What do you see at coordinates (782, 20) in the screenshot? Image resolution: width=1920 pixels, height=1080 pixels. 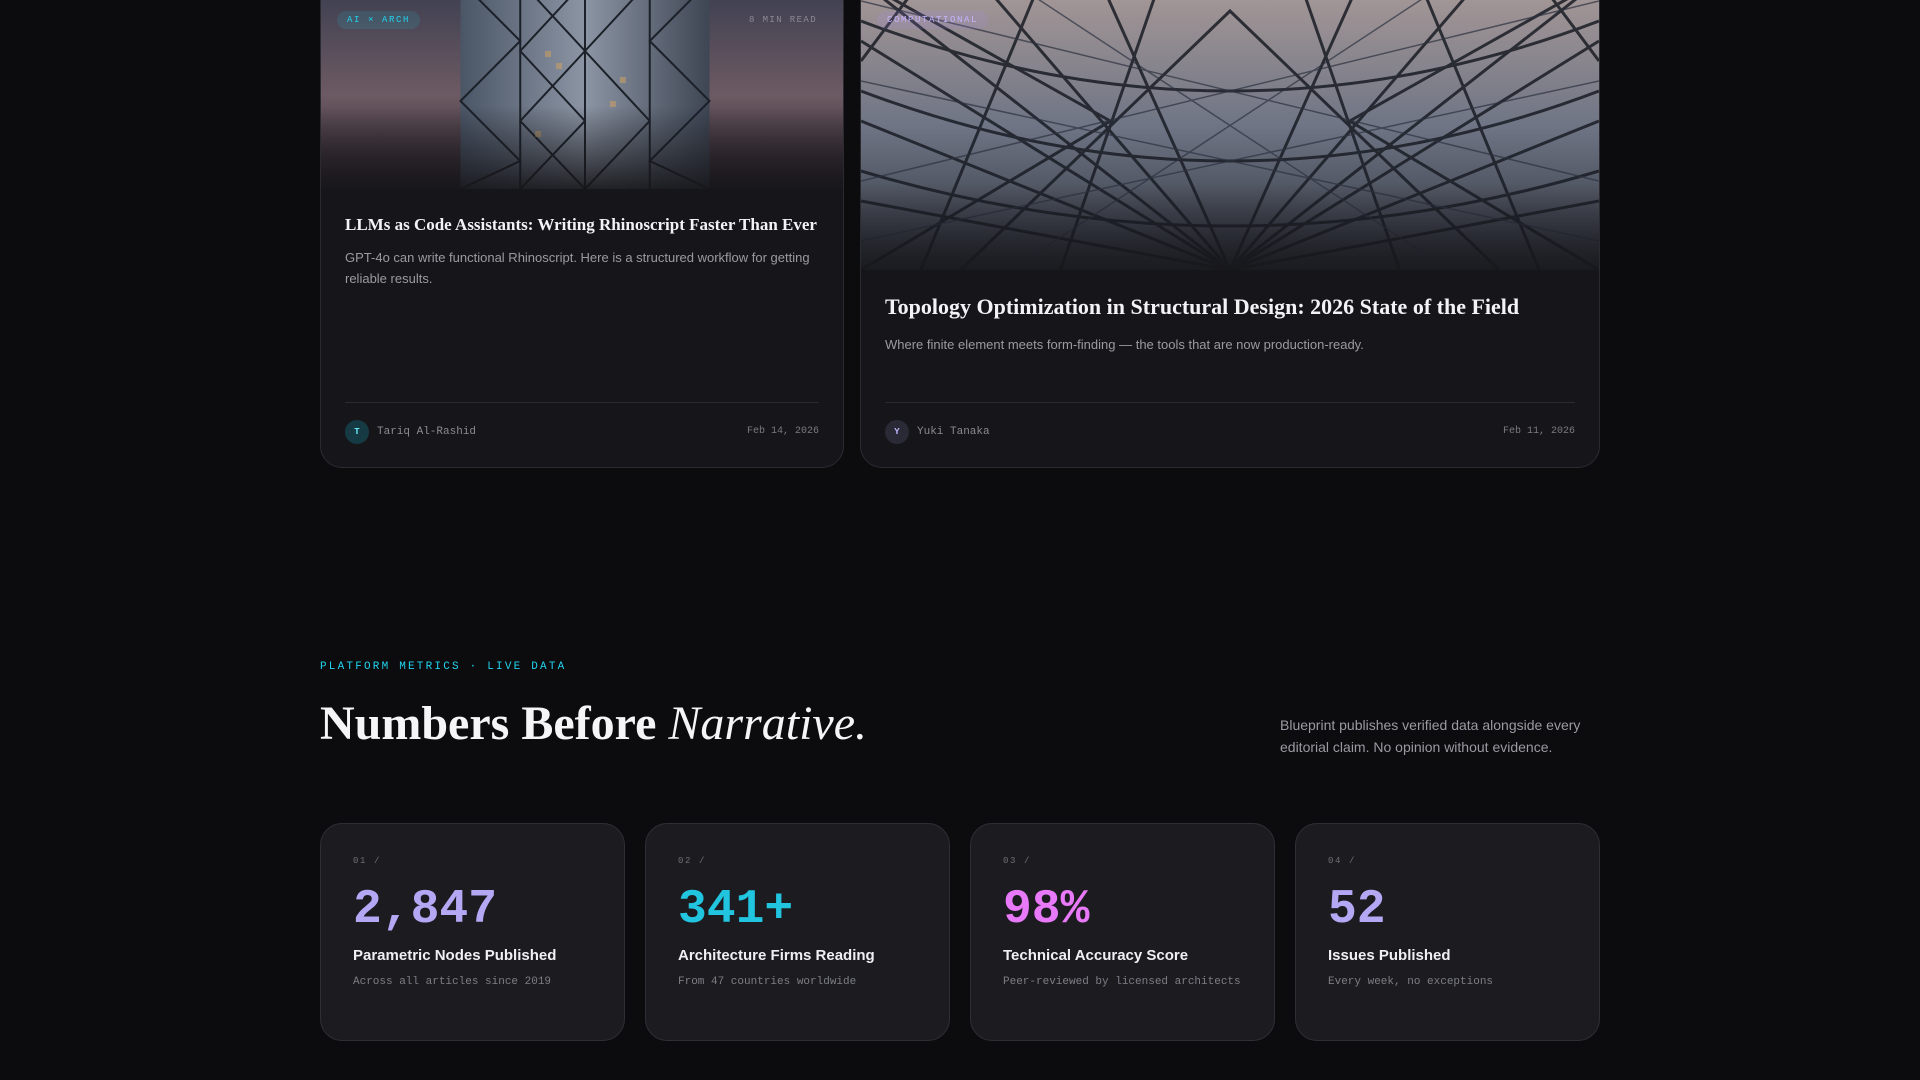 I see `read-time: 8 MIN READ` at bounding box center [782, 20].